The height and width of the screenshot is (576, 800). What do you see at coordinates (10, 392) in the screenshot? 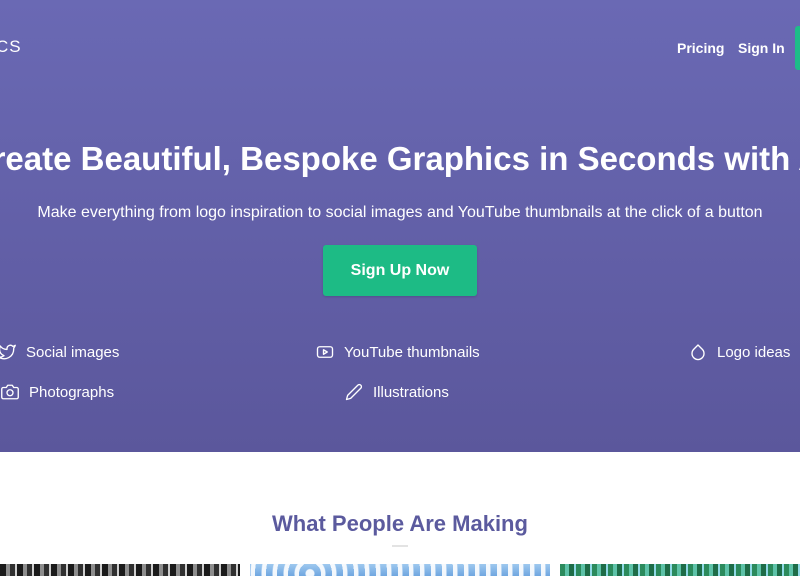
I see `camera-icon` at bounding box center [10, 392].